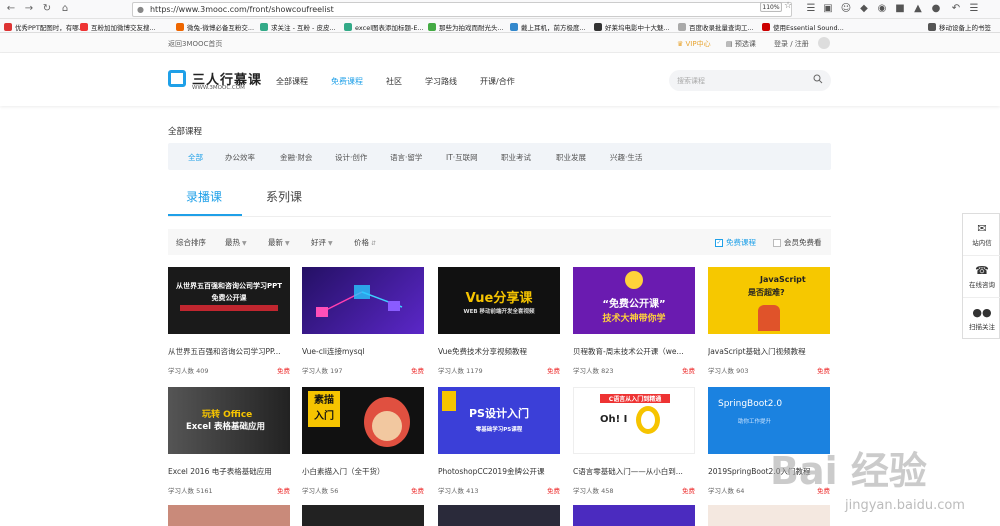  What do you see at coordinates (29, 9) in the screenshot?
I see `forward-icon: →` at bounding box center [29, 9].